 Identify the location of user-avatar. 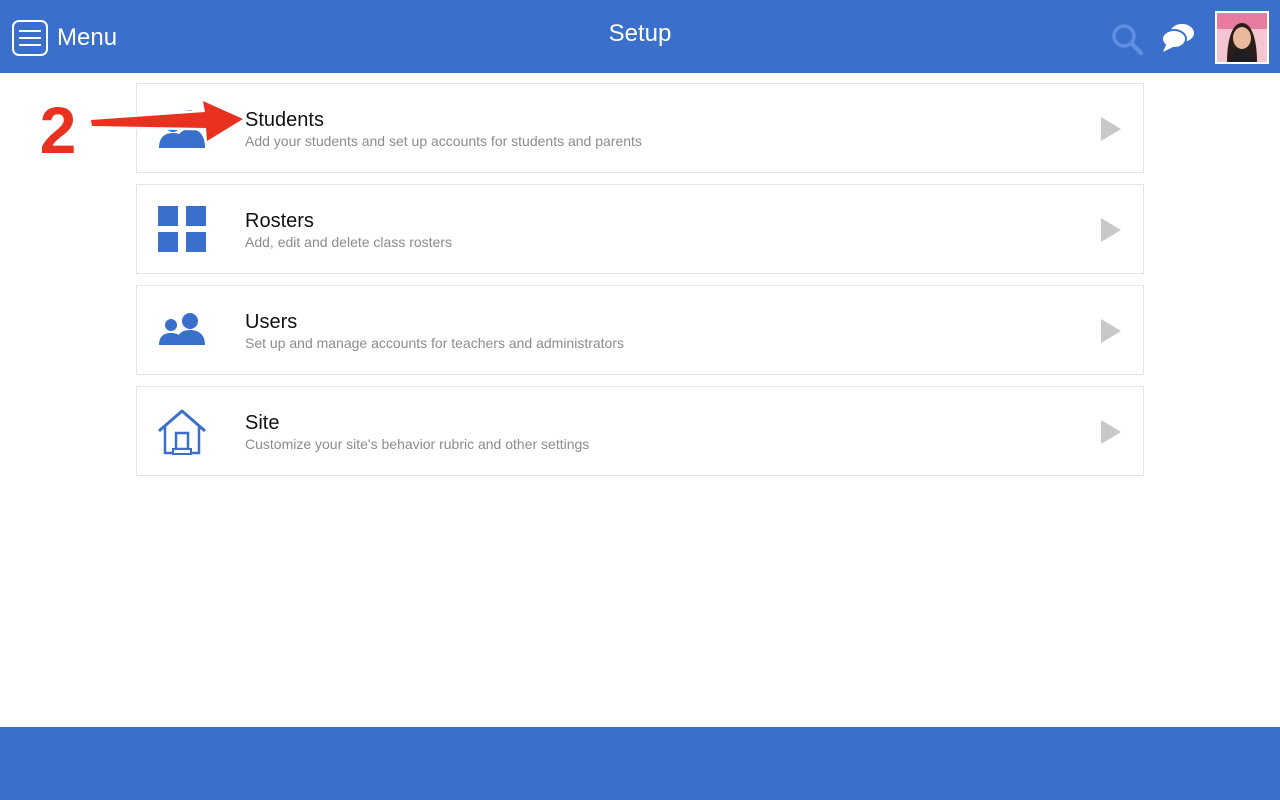
(1242, 37).